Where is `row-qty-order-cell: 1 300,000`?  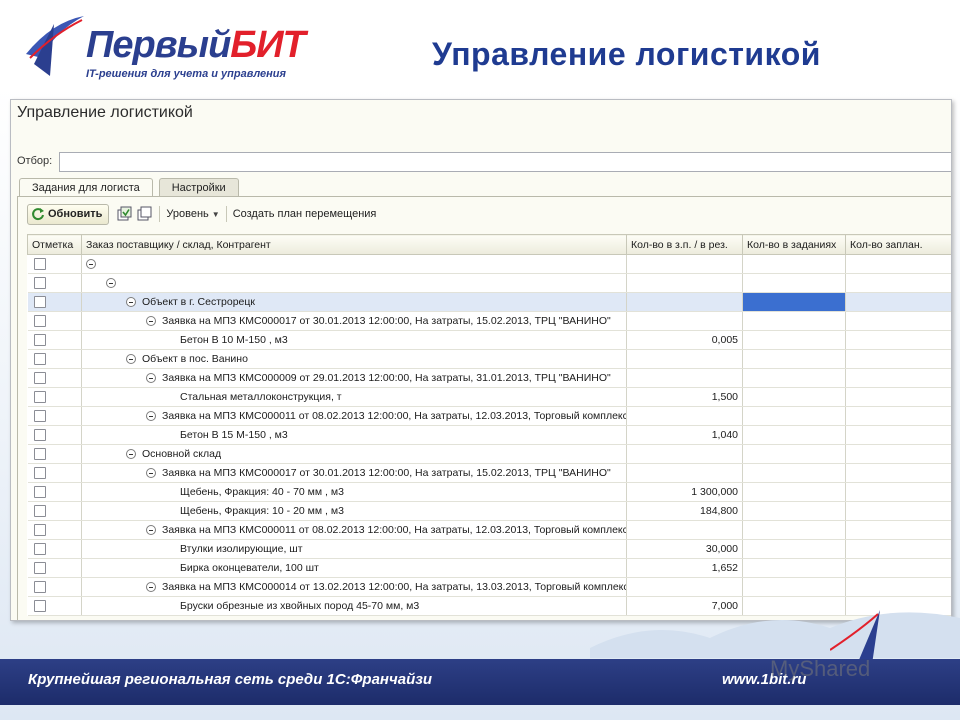 row-qty-order-cell: 1 300,000 is located at coordinates (684, 492).